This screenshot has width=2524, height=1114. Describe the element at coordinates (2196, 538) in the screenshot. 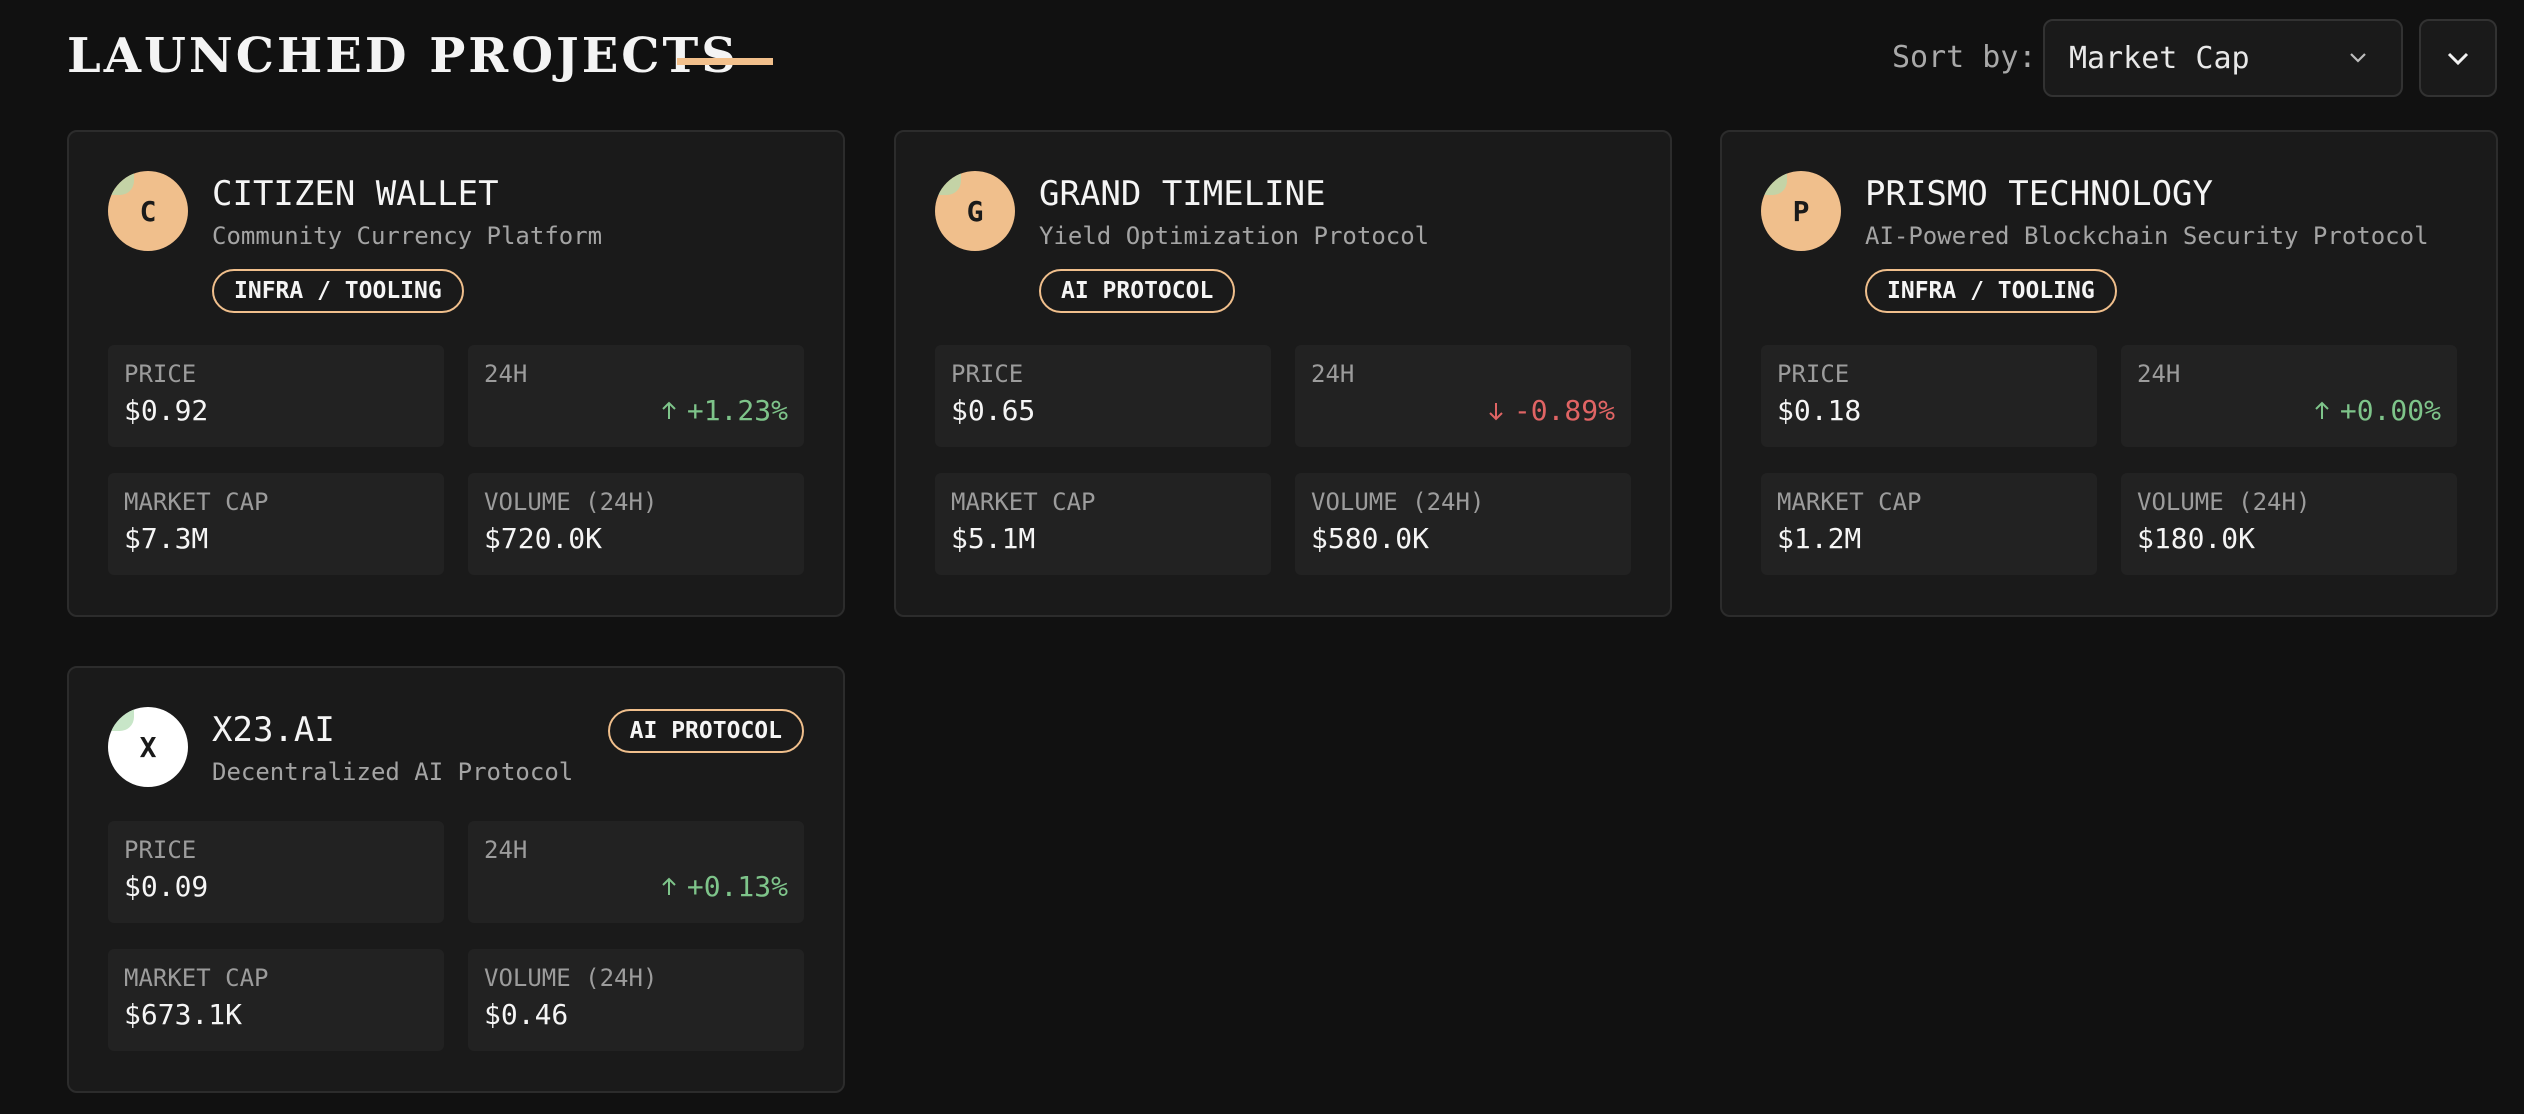

I see `volume-value: $180.0K` at that location.